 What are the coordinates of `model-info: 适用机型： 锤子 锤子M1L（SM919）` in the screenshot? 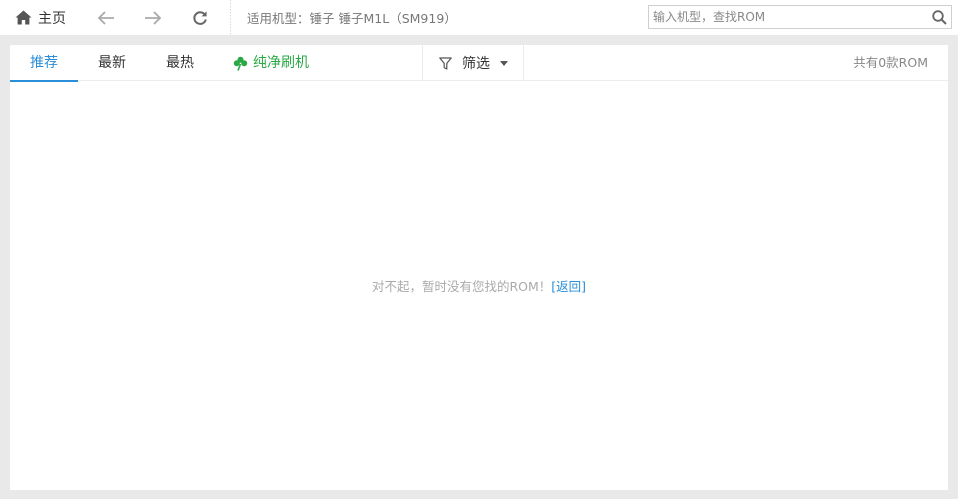 It's located at (352, 17).